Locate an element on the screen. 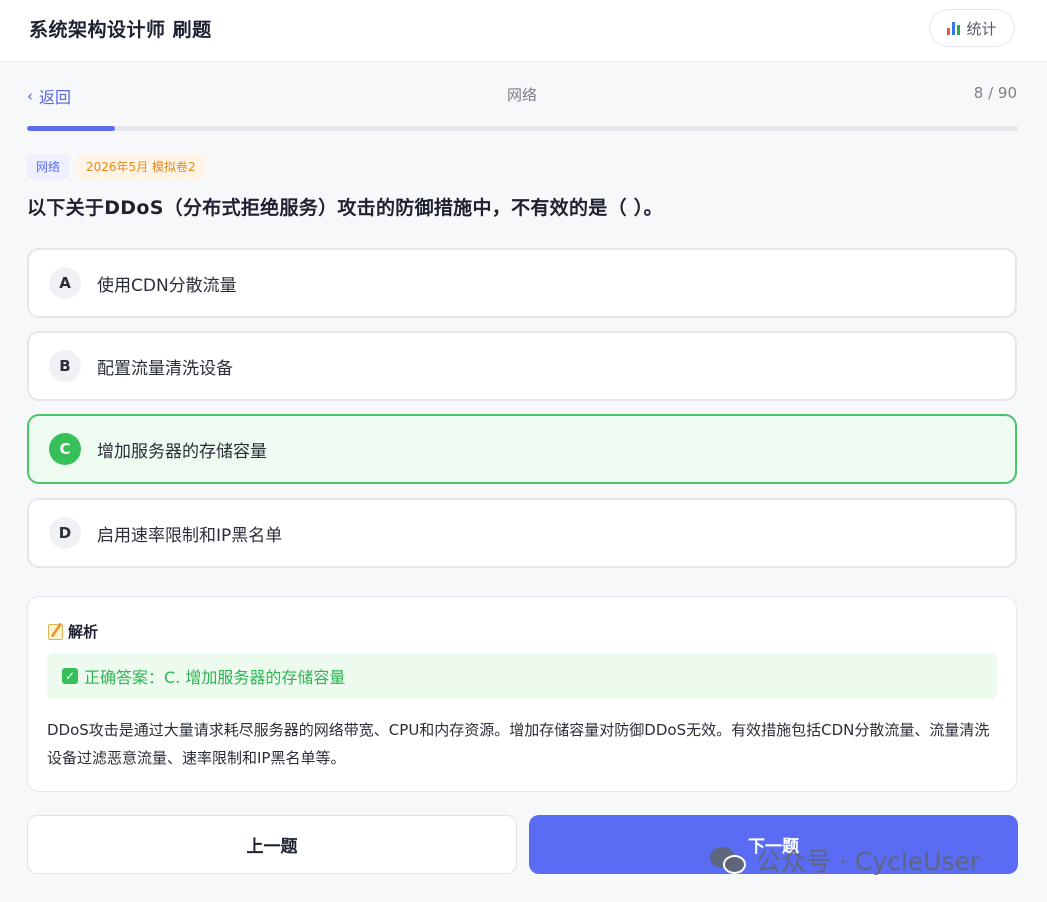 This screenshot has height=902, width=1047. analysis-title-label: 解析 is located at coordinates (83, 632).